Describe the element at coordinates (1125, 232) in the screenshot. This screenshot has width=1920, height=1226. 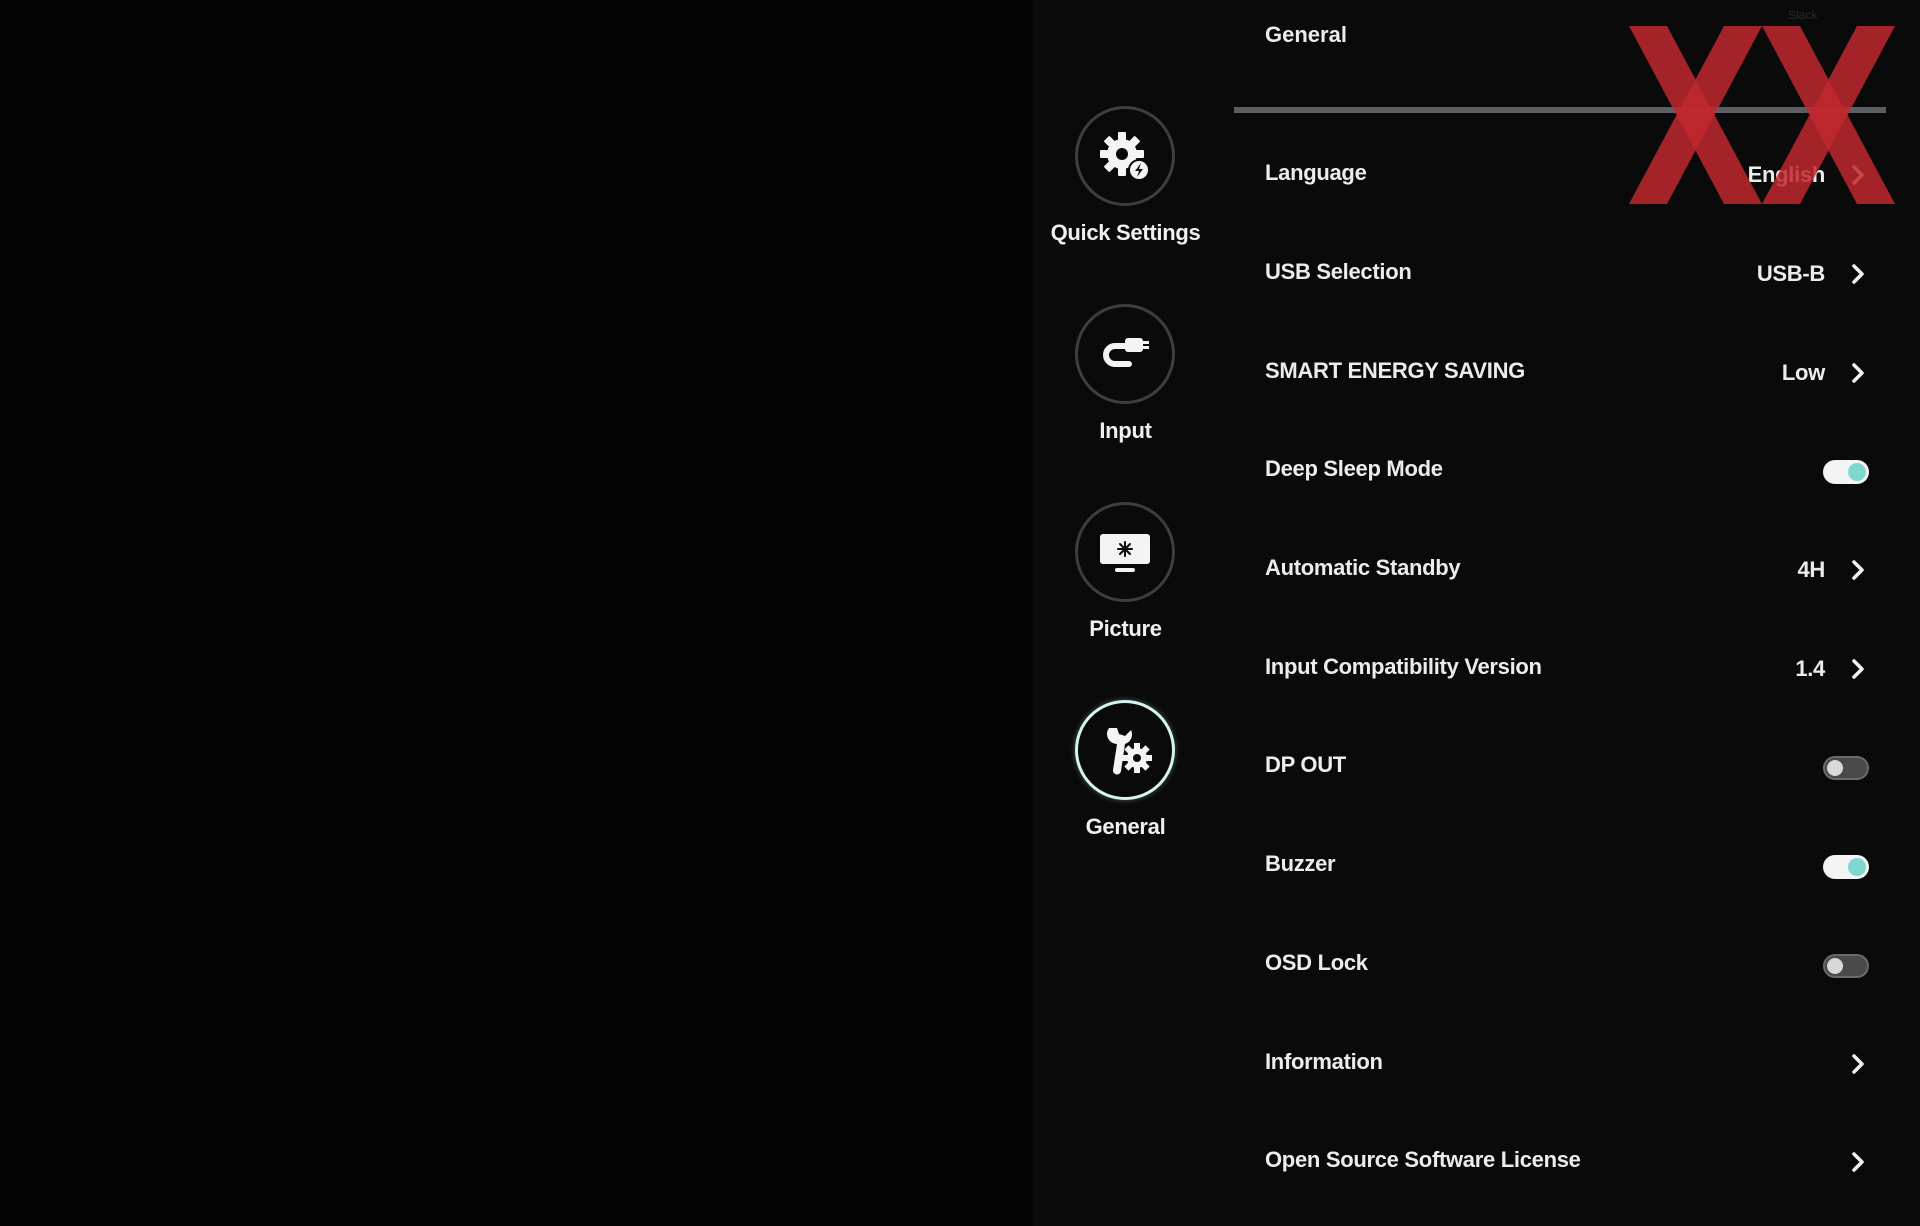
I see `nav-label: Quick Settings` at that location.